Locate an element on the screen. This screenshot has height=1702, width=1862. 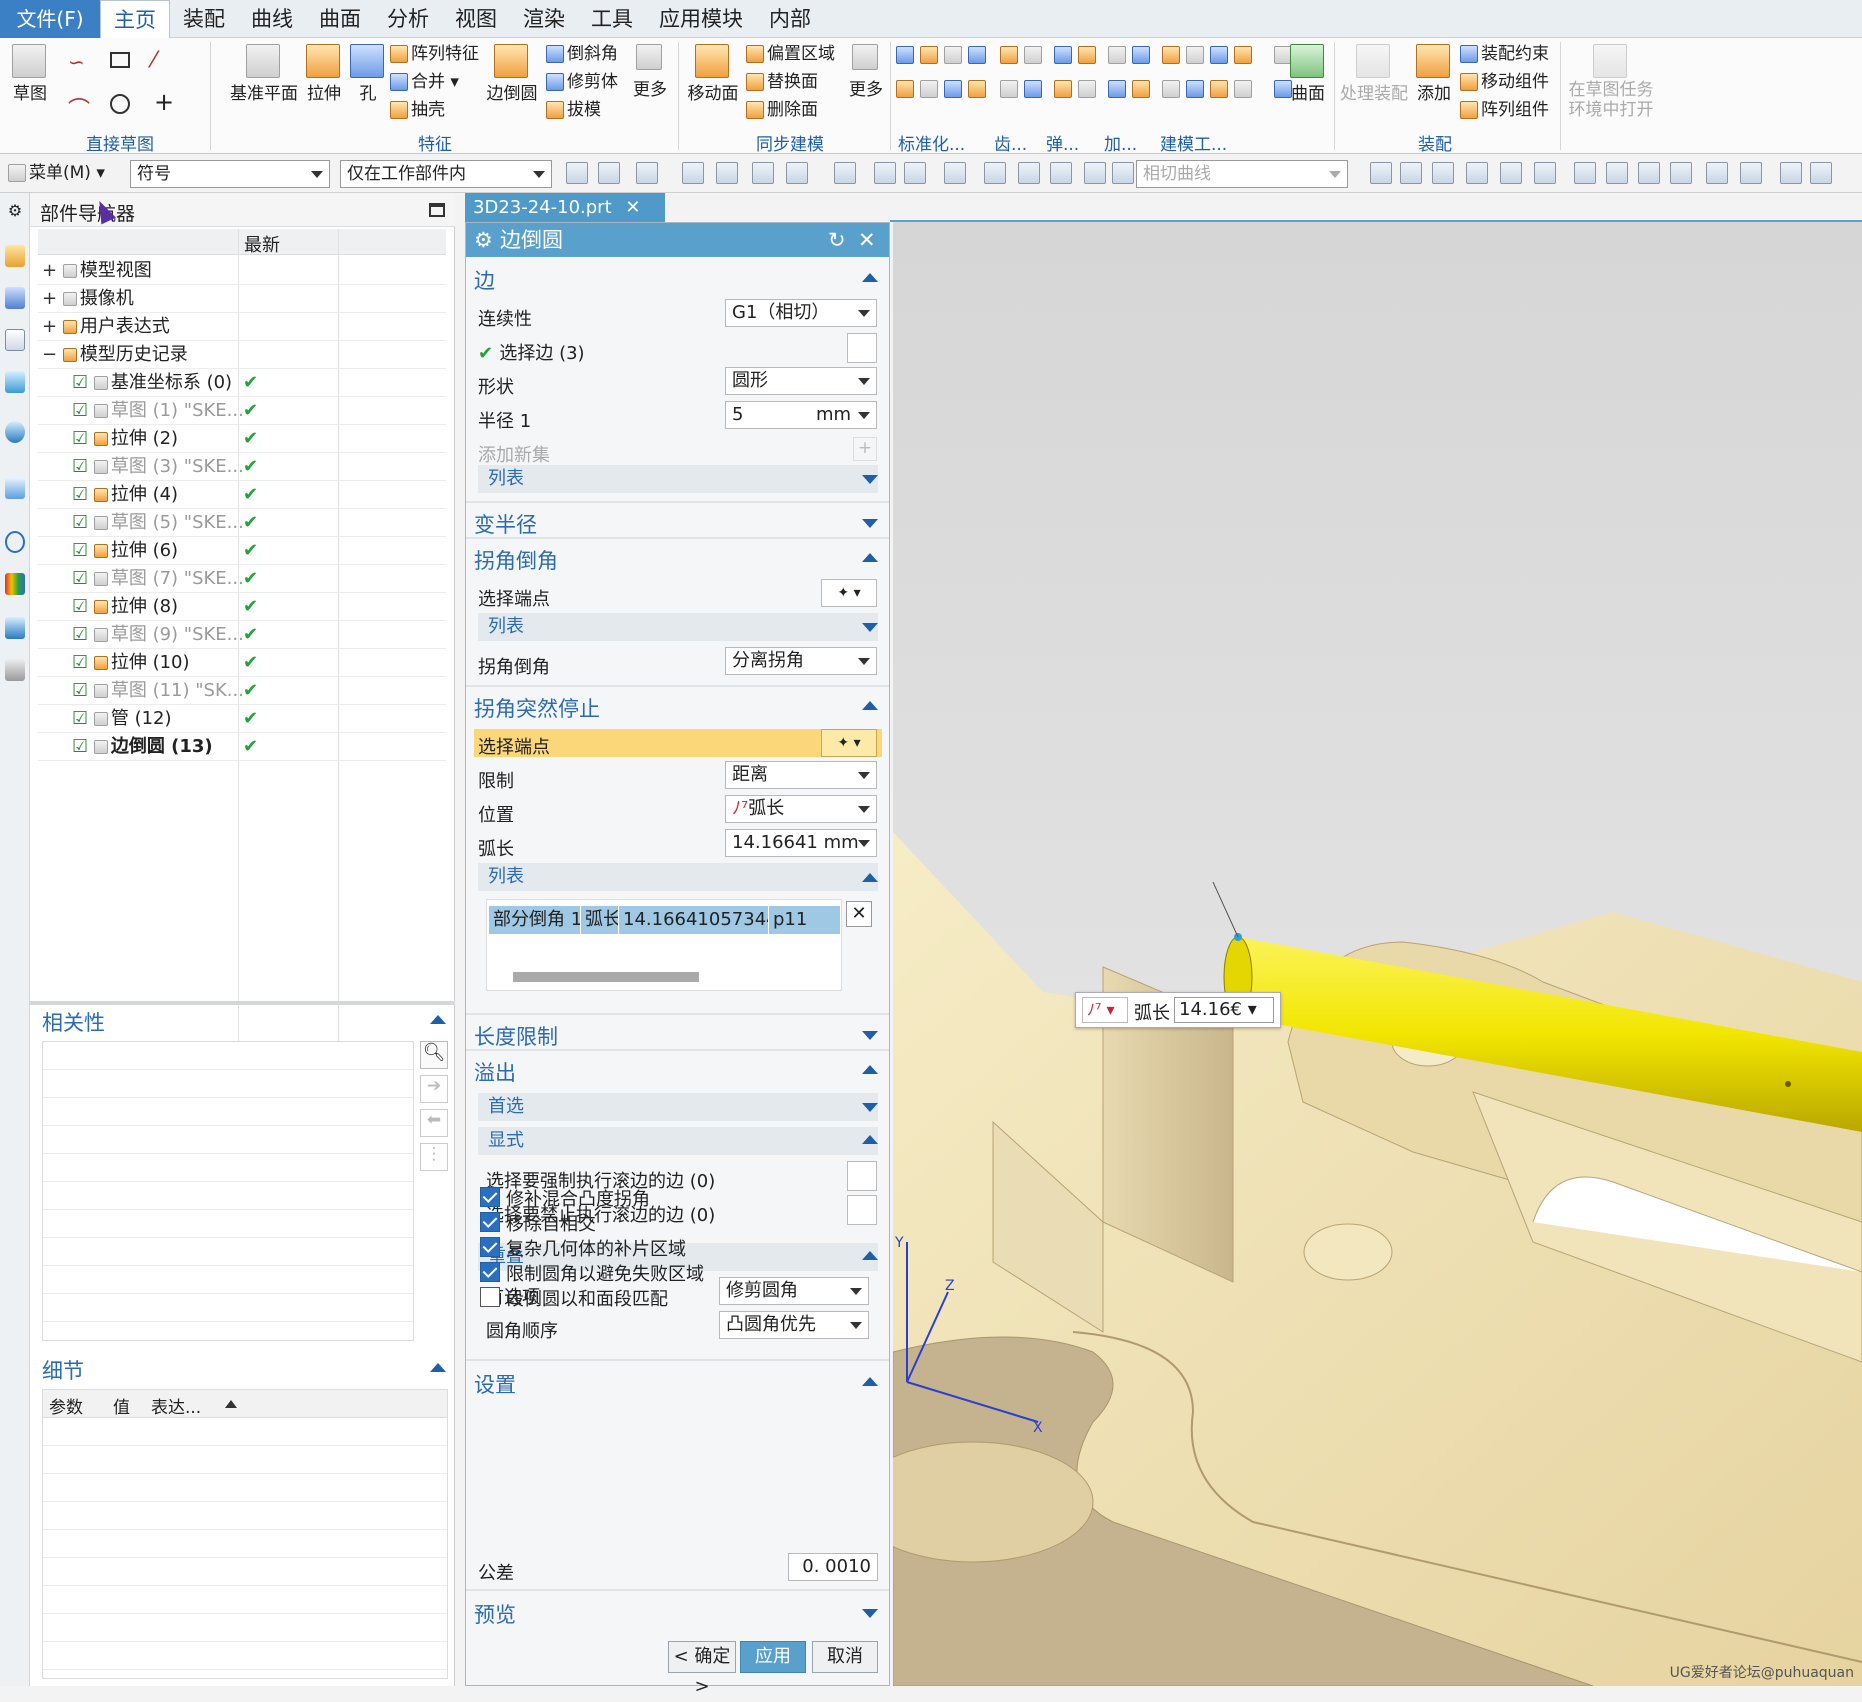
move-component-button: 移动组件 is located at coordinates (1504, 82).